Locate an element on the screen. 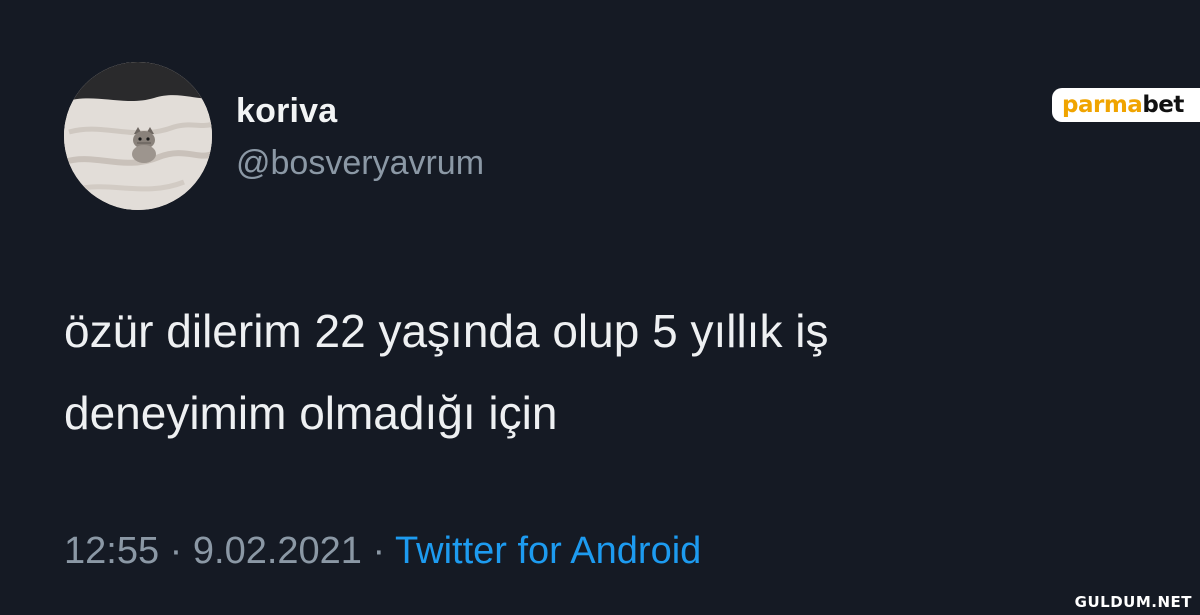 The width and height of the screenshot is (1200, 615). site-watermark: GULDUM.NET is located at coordinates (1133, 602).